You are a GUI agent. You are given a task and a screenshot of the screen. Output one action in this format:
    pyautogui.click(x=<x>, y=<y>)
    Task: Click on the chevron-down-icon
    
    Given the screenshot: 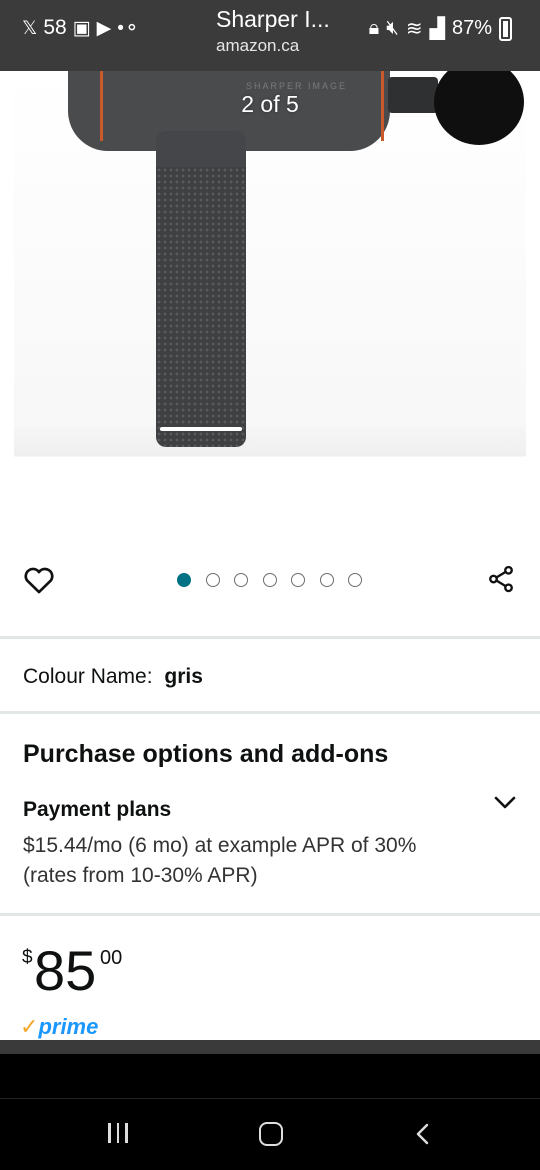 What is the action you would take?
    pyautogui.click(x=505, y=803)
    